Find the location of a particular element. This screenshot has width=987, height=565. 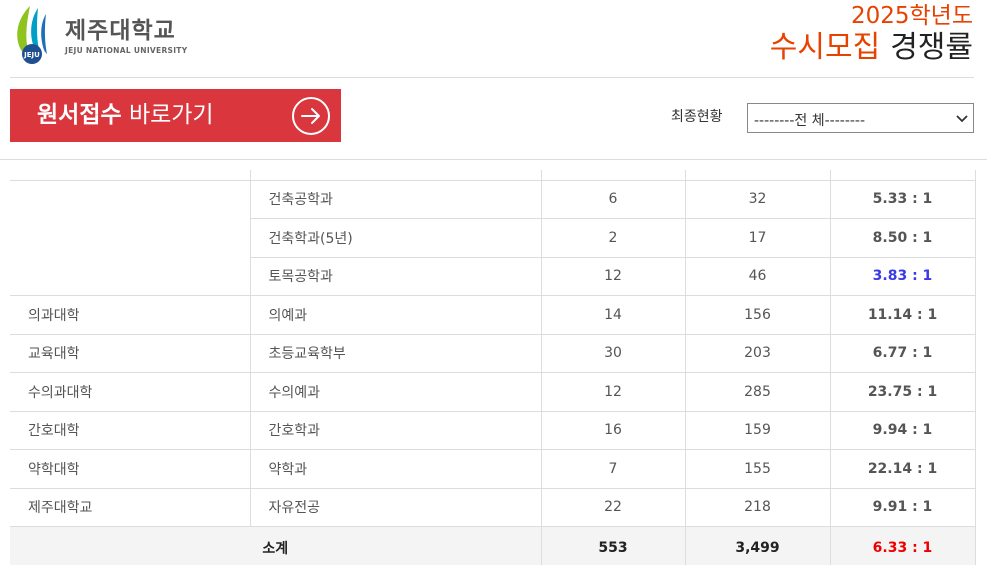

ratio-cell: 6.77 : 1 is located at coordinates (902, 353).